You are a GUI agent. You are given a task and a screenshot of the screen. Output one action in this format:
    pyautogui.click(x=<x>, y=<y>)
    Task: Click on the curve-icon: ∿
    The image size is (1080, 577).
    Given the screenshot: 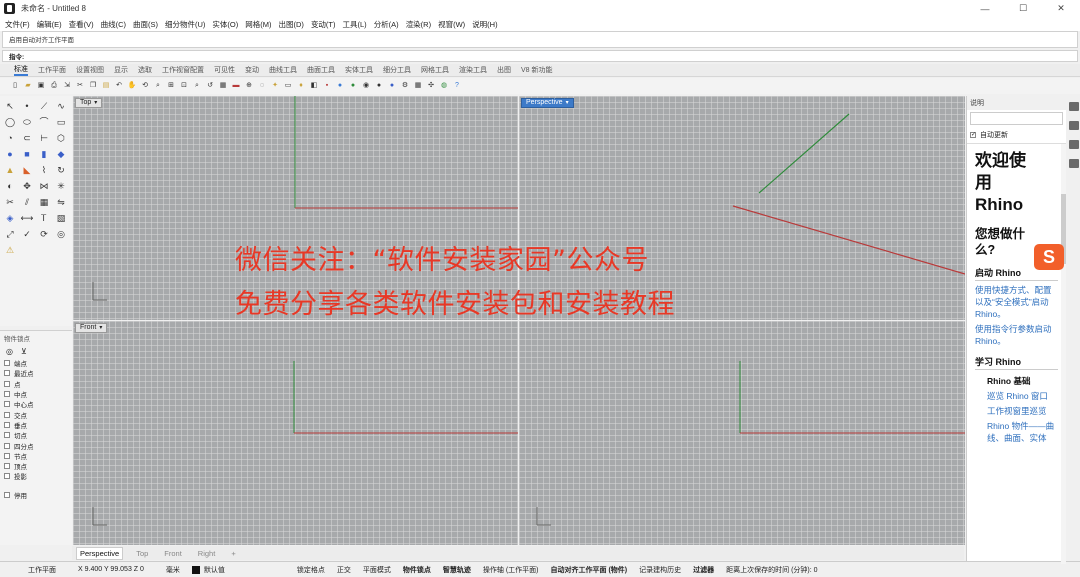 What is the action you would take?
    pyautogui.click(x=61, y=106)
    